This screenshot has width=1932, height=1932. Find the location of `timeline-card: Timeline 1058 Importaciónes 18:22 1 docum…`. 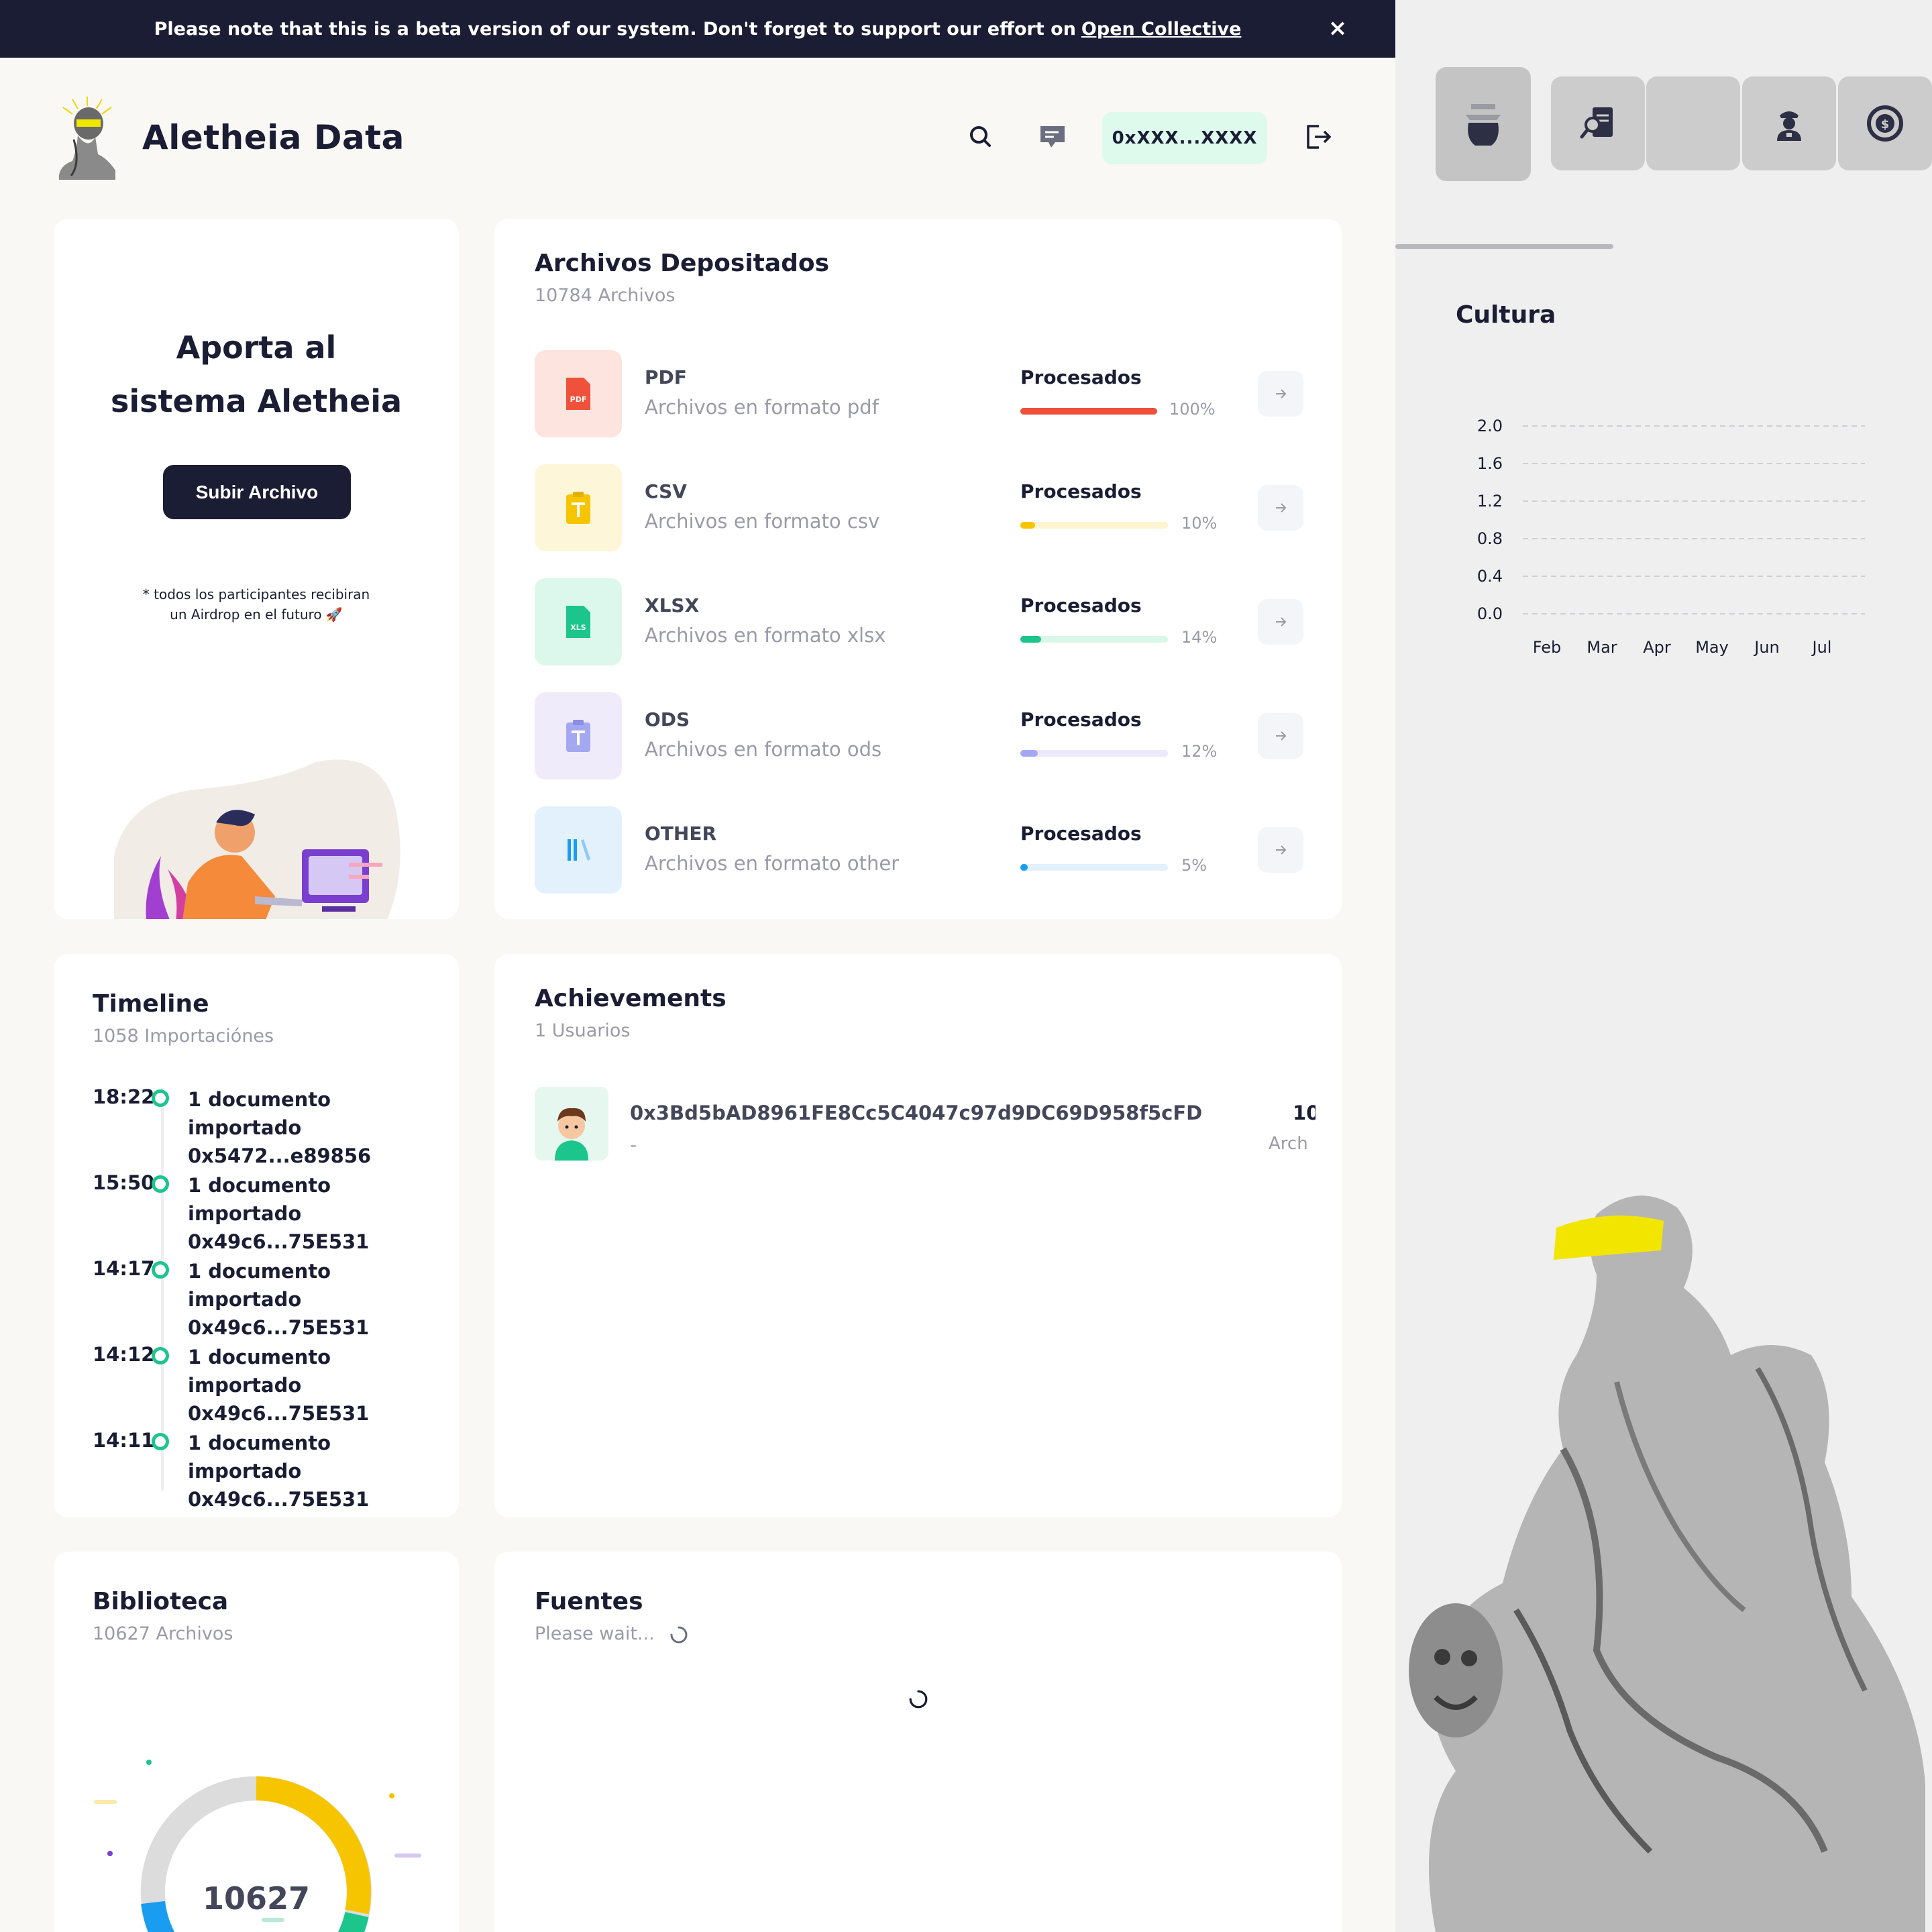

timeline-card: Timeline 1058 Importaciónes 18:22 1 docum… is located at coordinates (256, 1235).